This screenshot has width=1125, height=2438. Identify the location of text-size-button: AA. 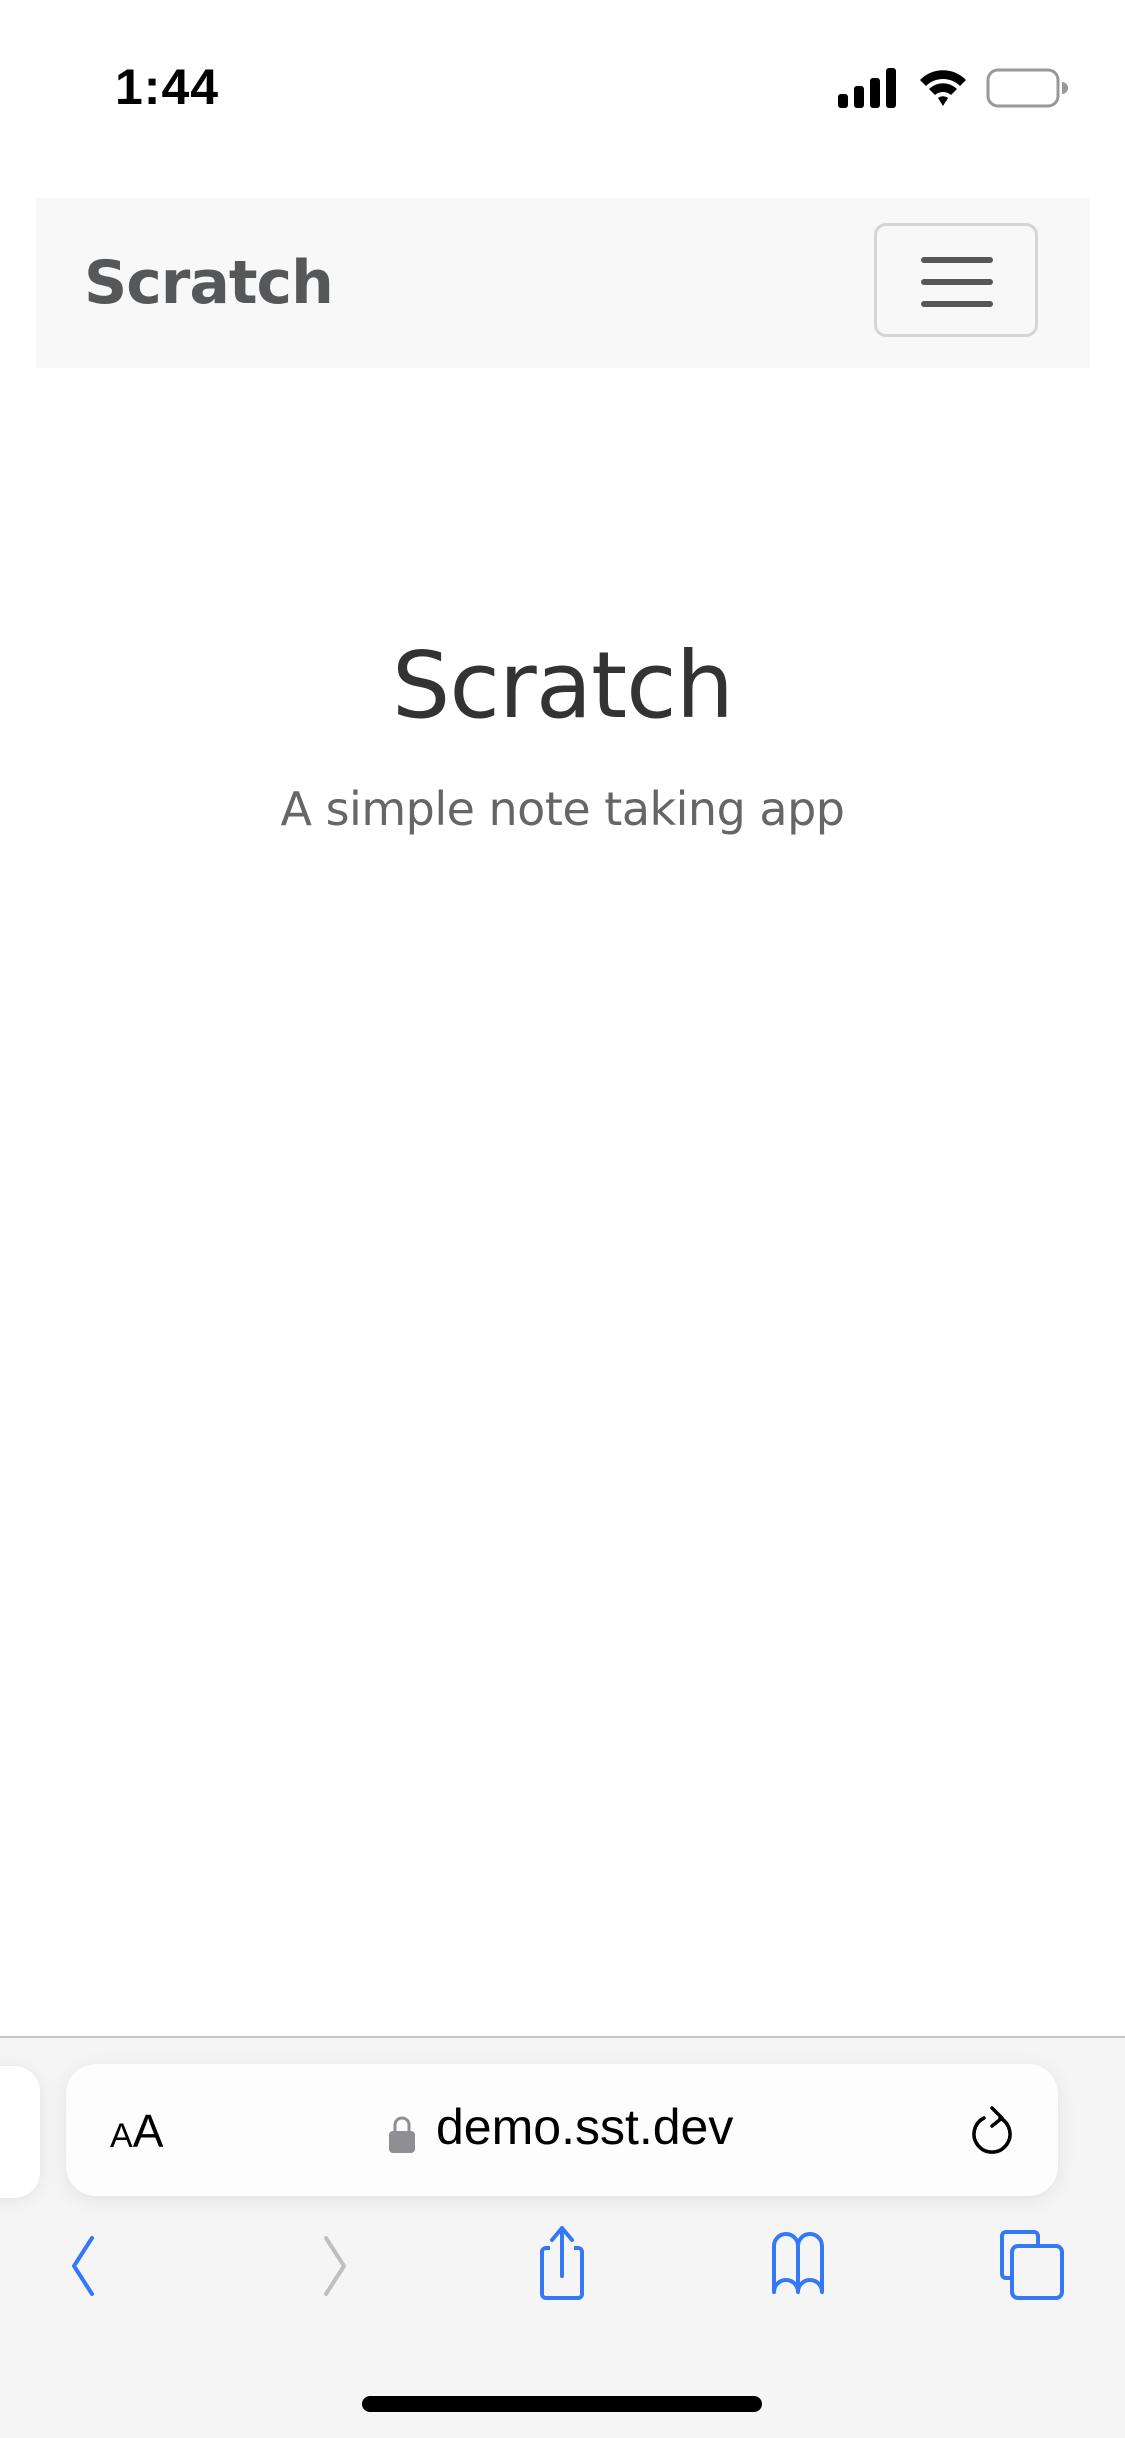
(136, 2131).